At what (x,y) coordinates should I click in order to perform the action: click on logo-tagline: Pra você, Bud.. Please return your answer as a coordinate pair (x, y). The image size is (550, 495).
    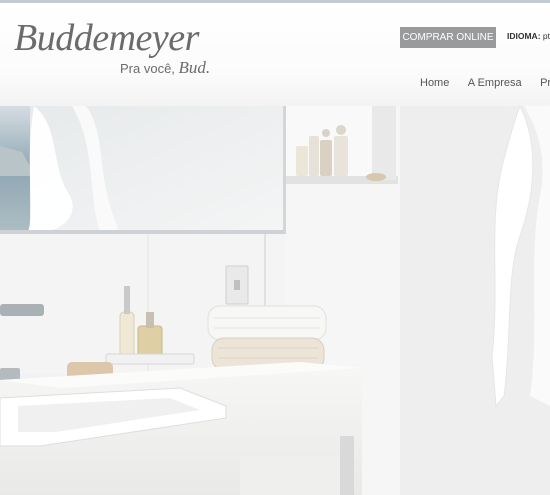
    Looking at the image, I should click on (165, 68).